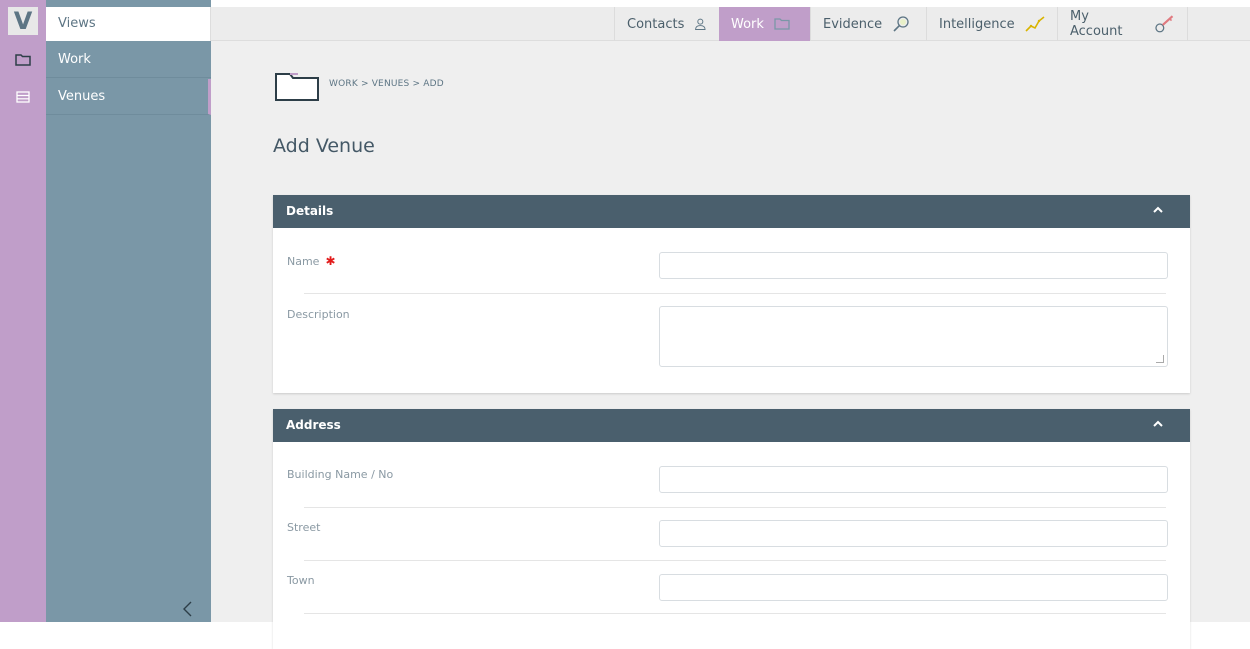  Describe the element at coordinates (913, 336) in the screenshot. I see `description-textarea` at that location.